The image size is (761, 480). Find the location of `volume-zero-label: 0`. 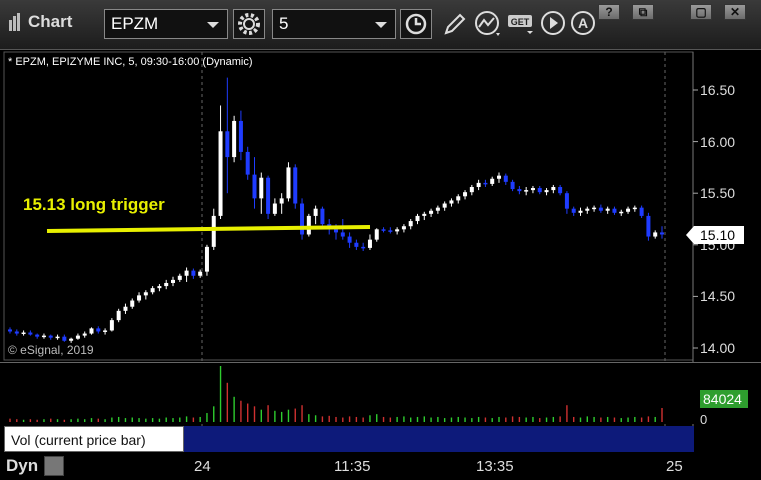

volume-zero-label: 0 is located at coordinates (704, 419).